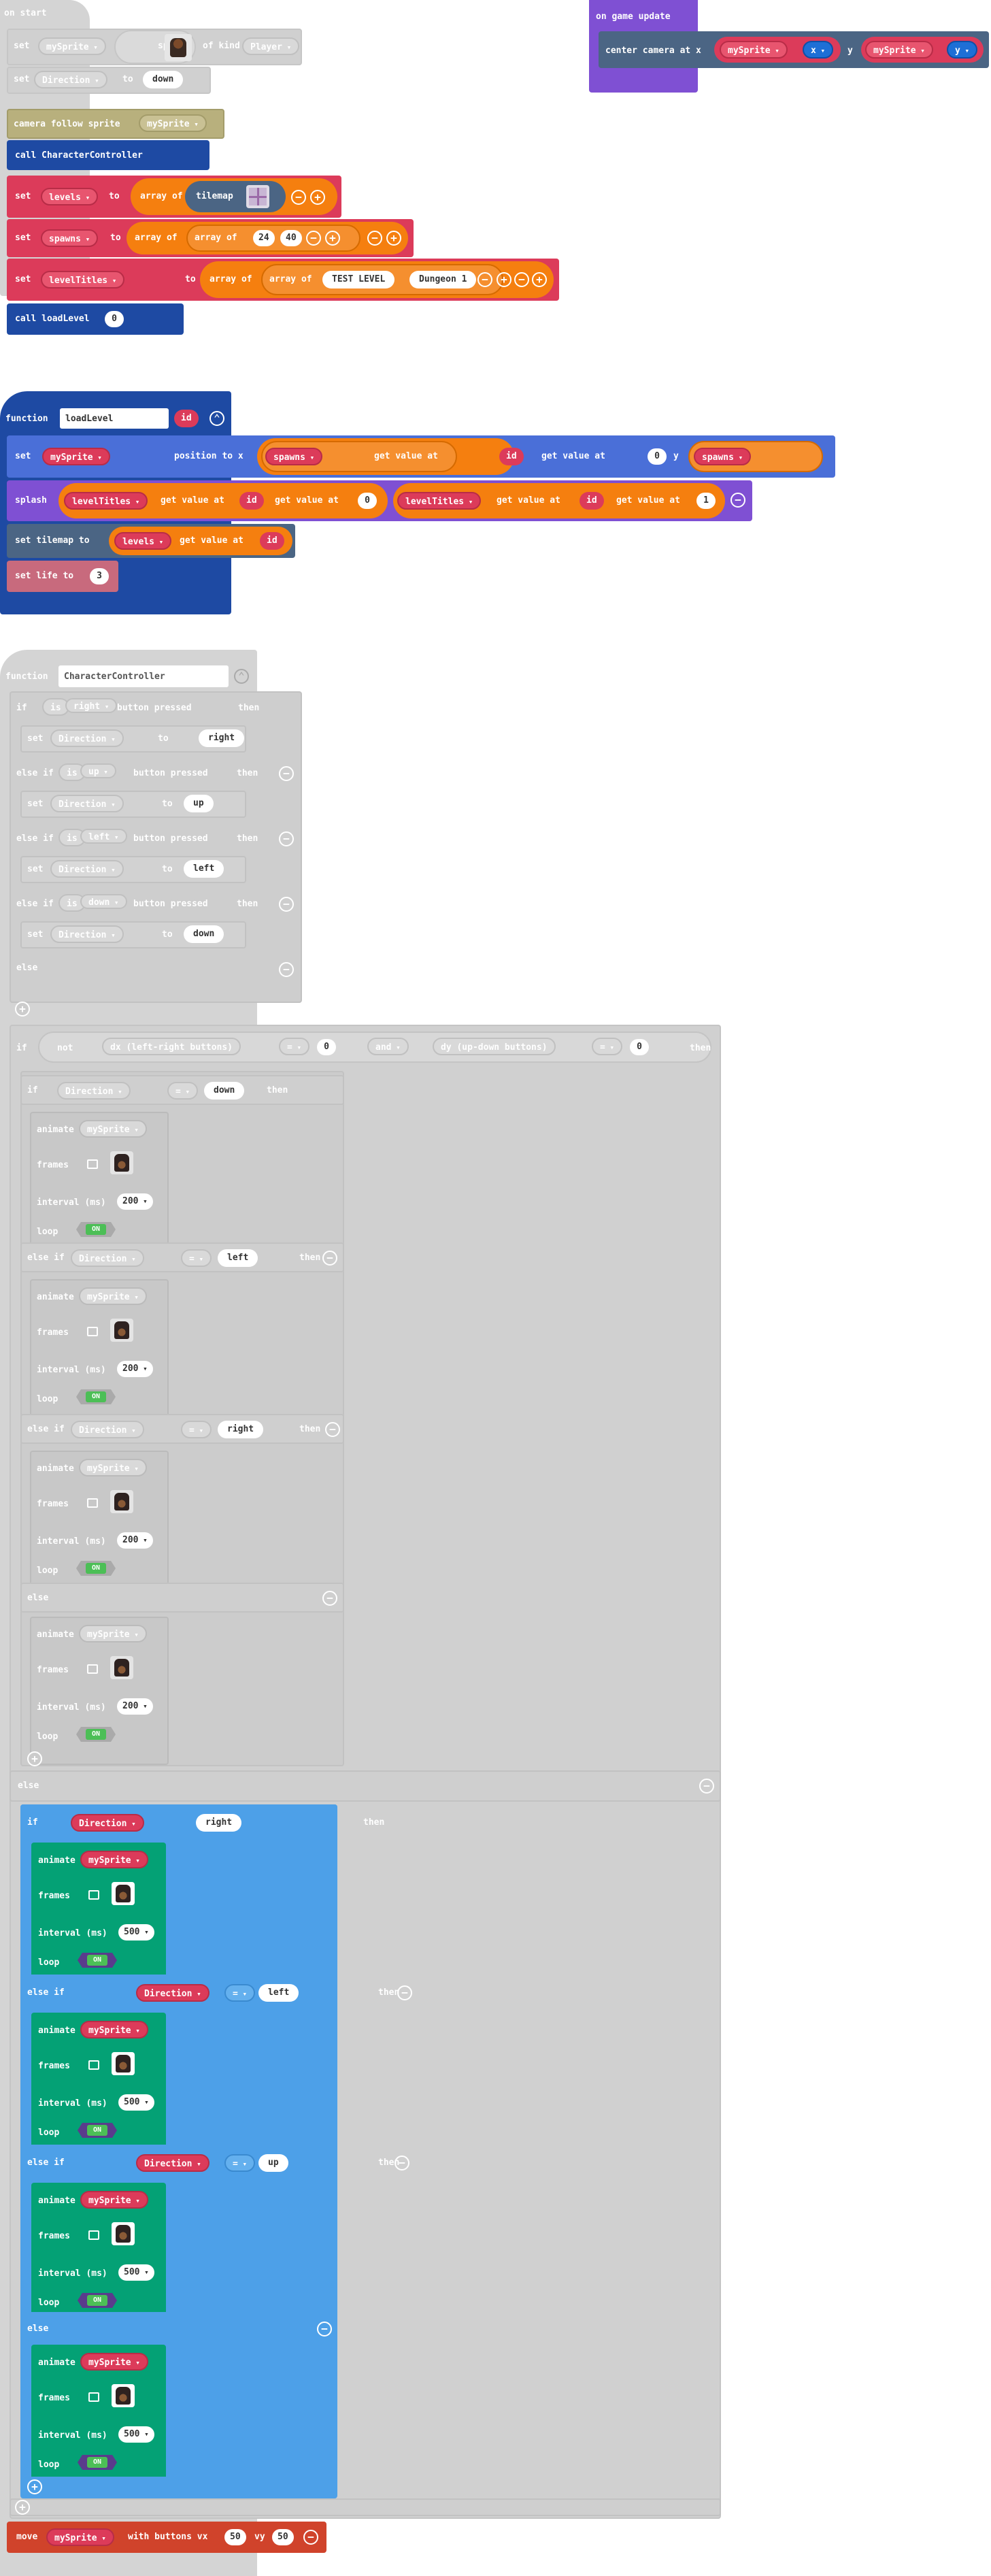  Describe the element at coordinates (178, 2487) in the screenshot. I see `walk-chain-footer` at that location.